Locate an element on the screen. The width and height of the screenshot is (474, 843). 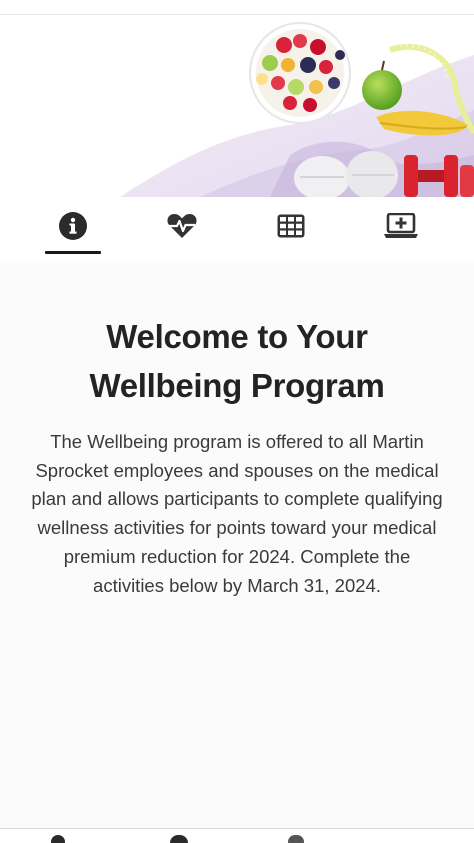
bottom-nav-bar is located at coordinates (237, 835).